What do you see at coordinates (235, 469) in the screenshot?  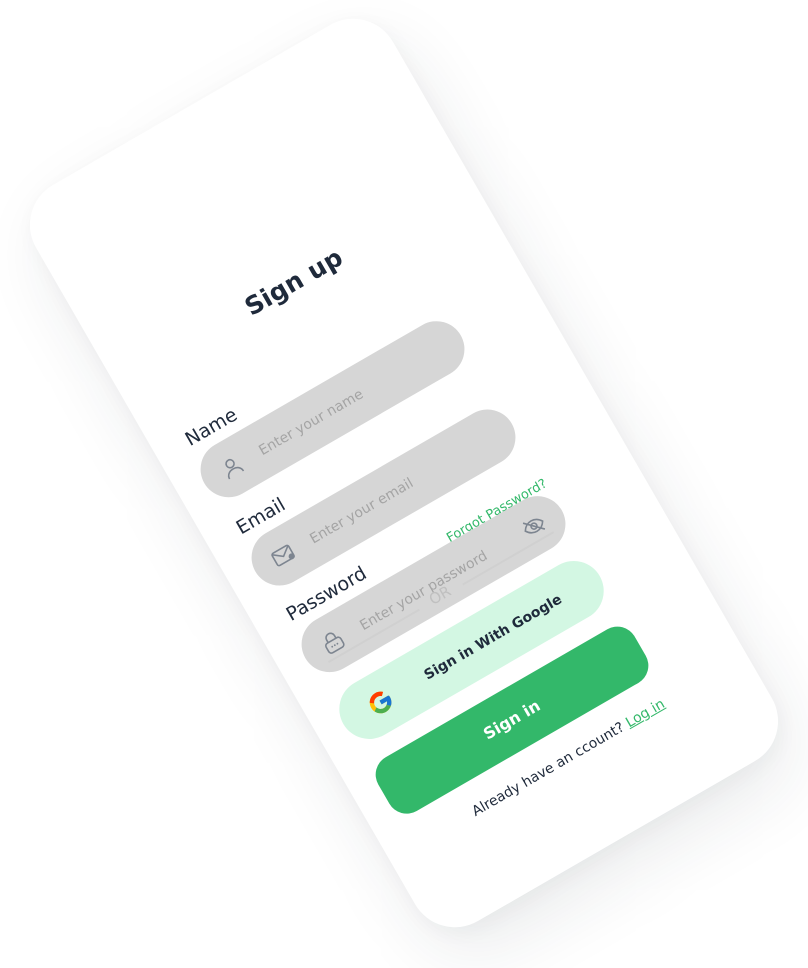 I see `user-icon` at bounding box center [235, 469].